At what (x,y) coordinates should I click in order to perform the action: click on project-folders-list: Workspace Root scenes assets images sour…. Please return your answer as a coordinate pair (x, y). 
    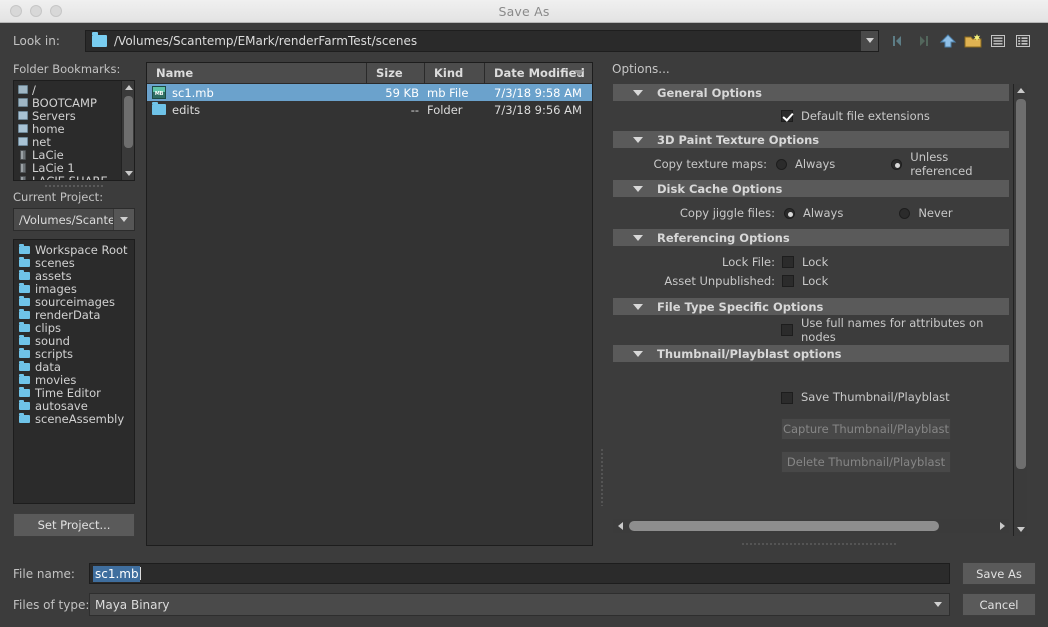
    Looking at the image, I should click on (74, 371).